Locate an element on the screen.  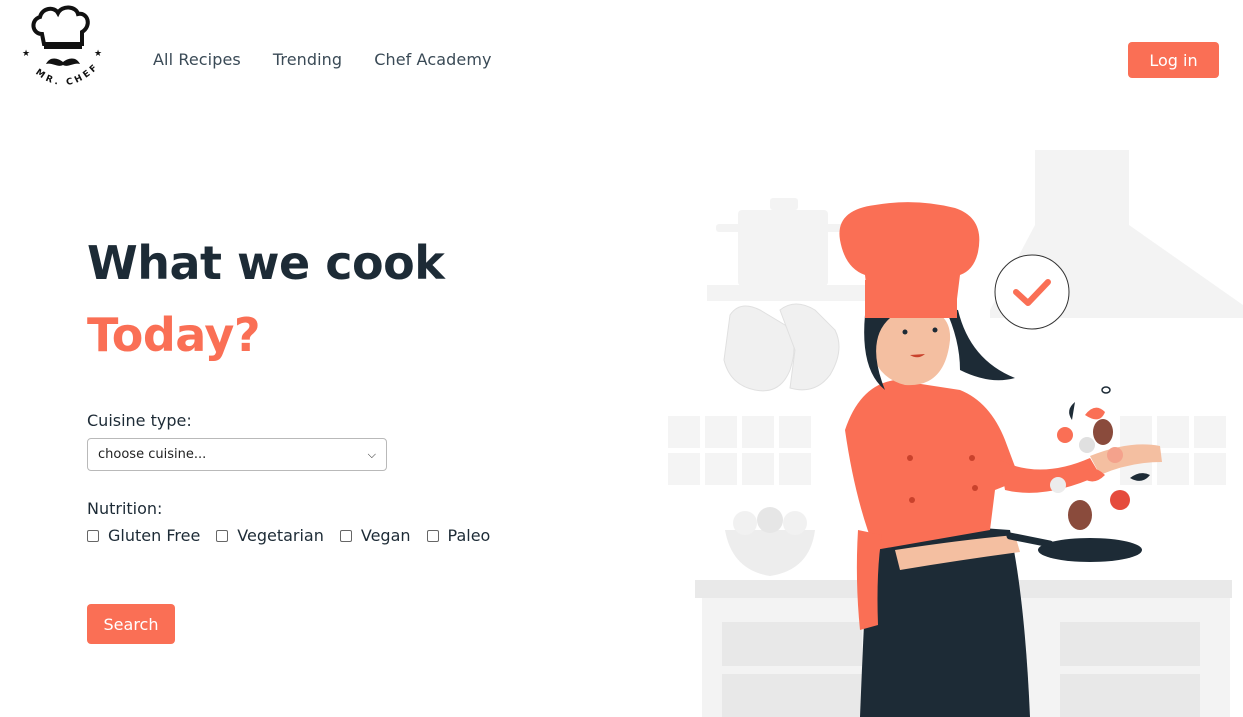
nutrition-options: Gluten Free Vegetarian Vegan Paleo is located at coordinates (296, 535).